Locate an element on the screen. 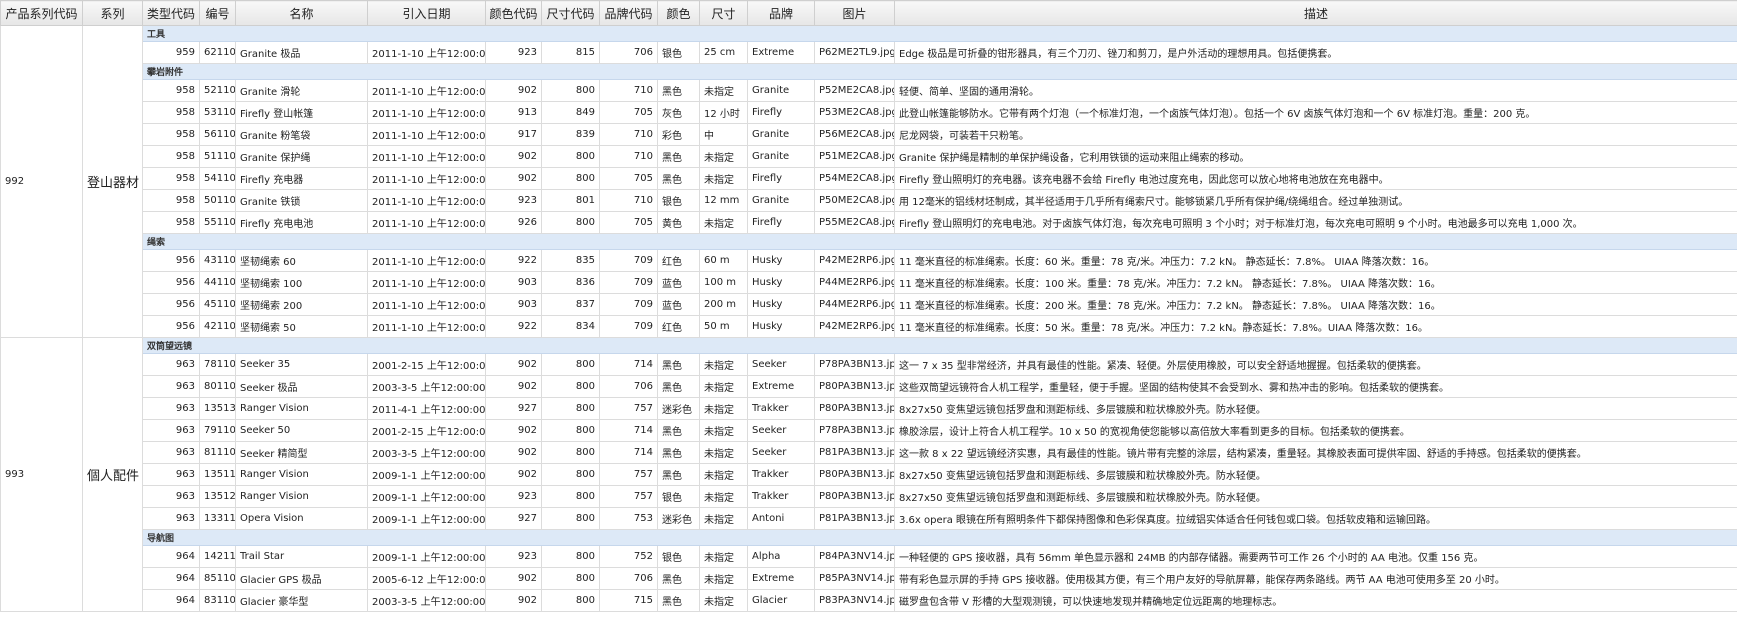  brand-code-cell: 706 is located at coordinates (628, 52).